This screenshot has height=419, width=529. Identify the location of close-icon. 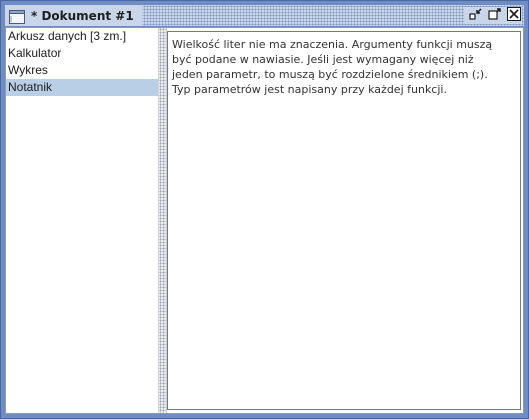
(514, 15).